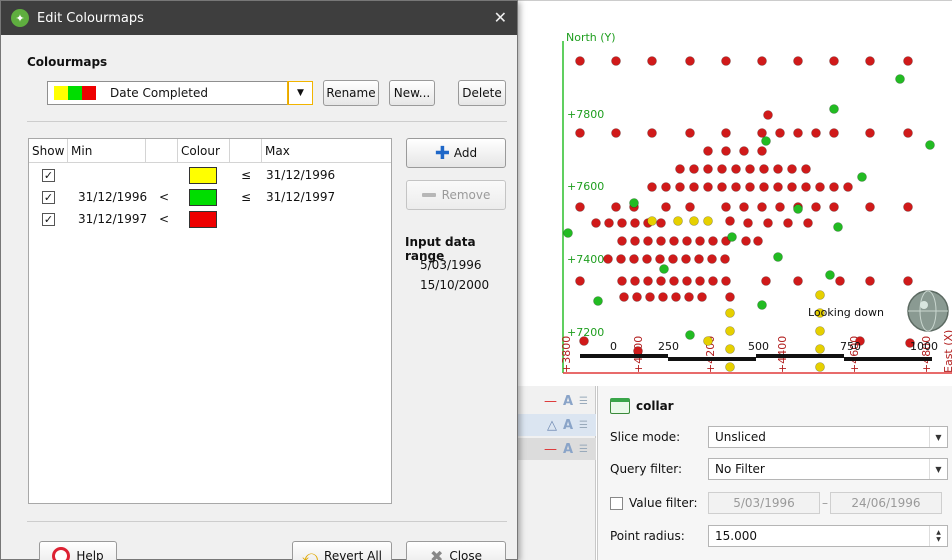 The width and height of the screenshot is (952, 560). Describe the element at coordinates (466, 554) in the screenshot. I see `close-label: Close` at that location.